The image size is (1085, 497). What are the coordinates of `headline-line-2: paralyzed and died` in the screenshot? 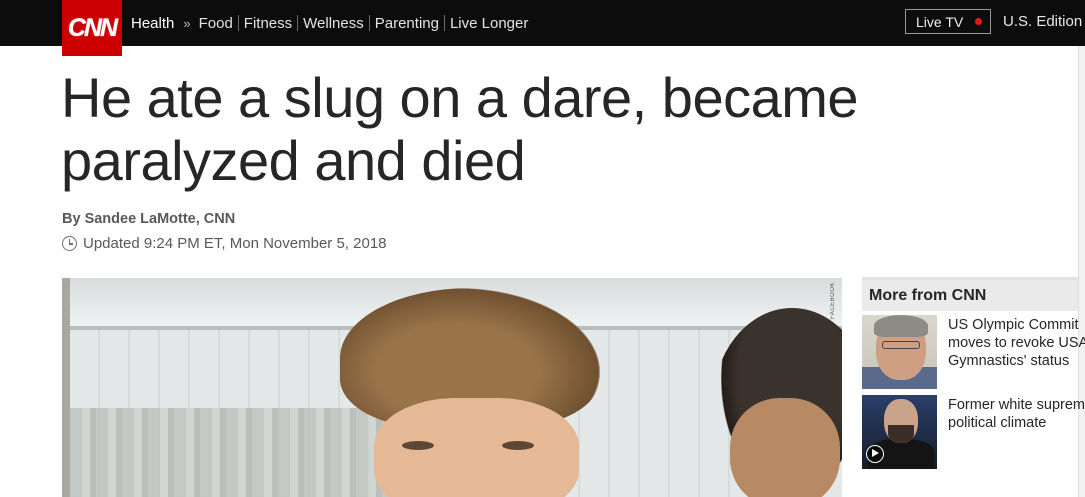 It's located at (293, 160).